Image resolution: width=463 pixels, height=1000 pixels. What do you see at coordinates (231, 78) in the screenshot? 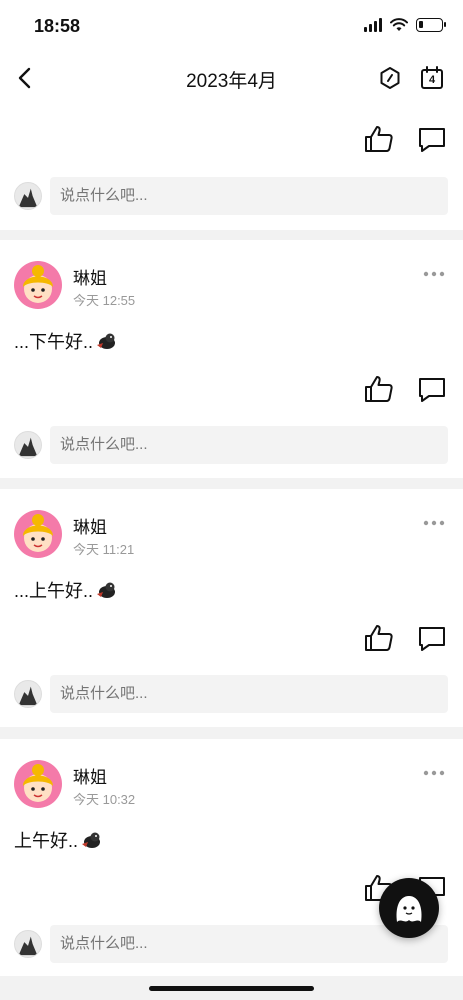
I see `nav-bar: 2023年4月 4` at bounding box center [231, 78].